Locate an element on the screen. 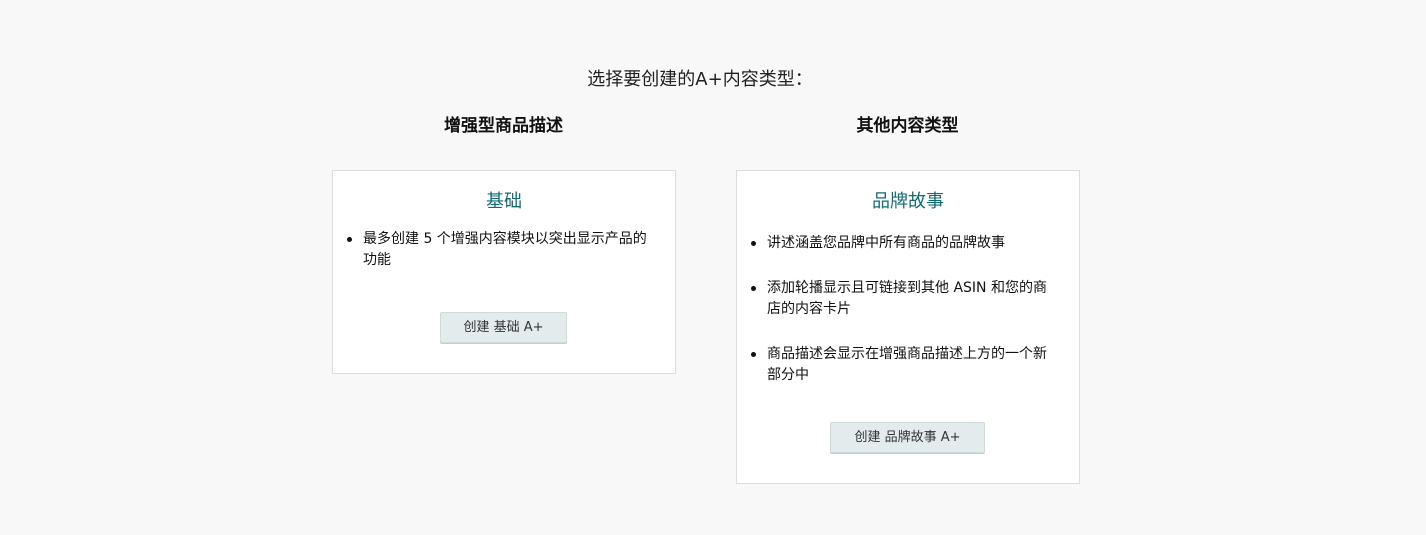  list-item-text: 商品描述会显示在增强商品描述上方的一个新部分中 is located at coordinates (907, 364).